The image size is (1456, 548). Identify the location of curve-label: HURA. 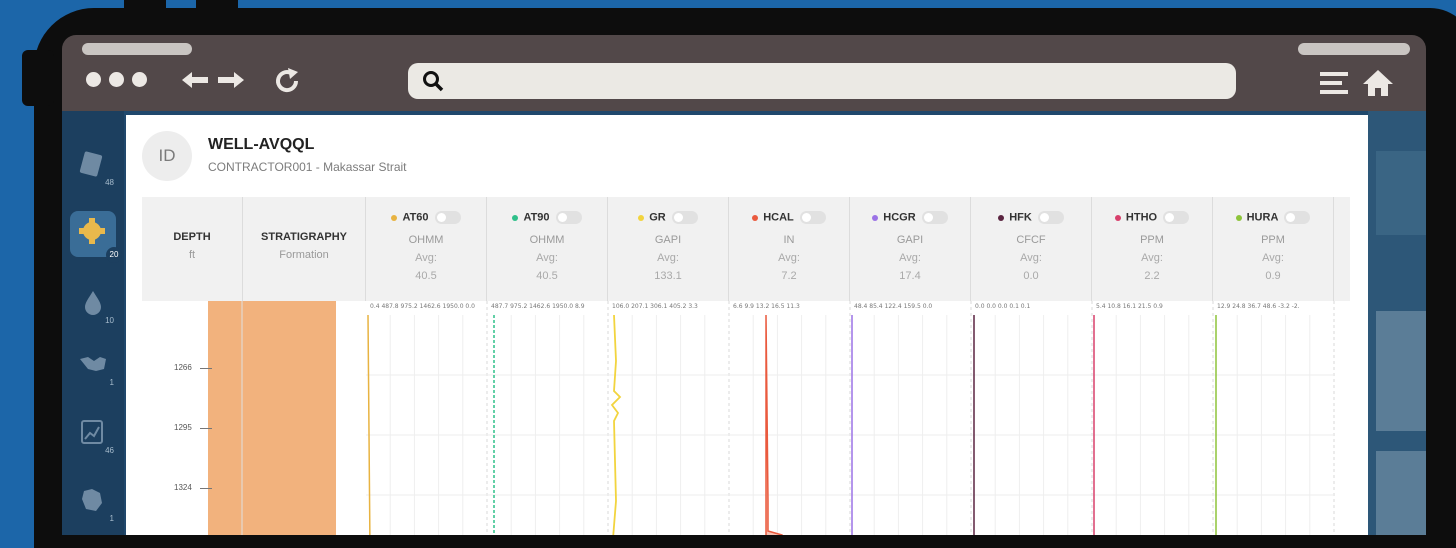
(1262, 217).